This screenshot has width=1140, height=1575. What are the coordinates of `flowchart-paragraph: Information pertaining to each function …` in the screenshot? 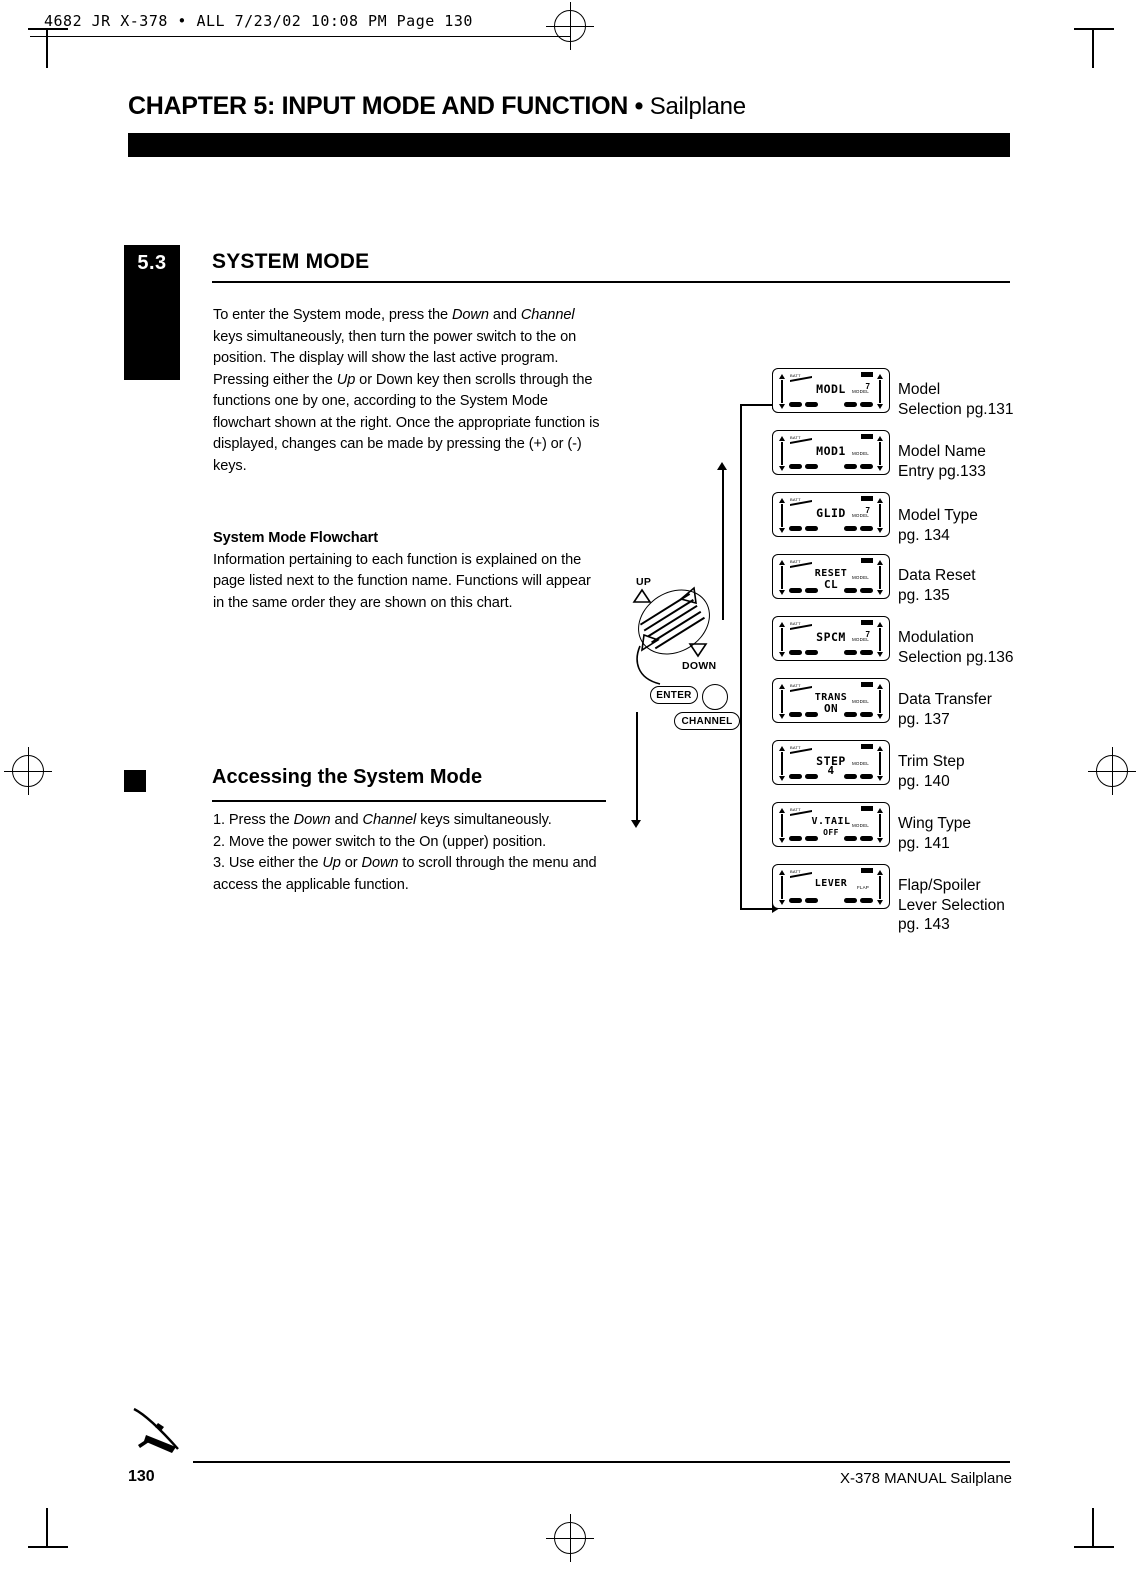 It's located at (402, 581).